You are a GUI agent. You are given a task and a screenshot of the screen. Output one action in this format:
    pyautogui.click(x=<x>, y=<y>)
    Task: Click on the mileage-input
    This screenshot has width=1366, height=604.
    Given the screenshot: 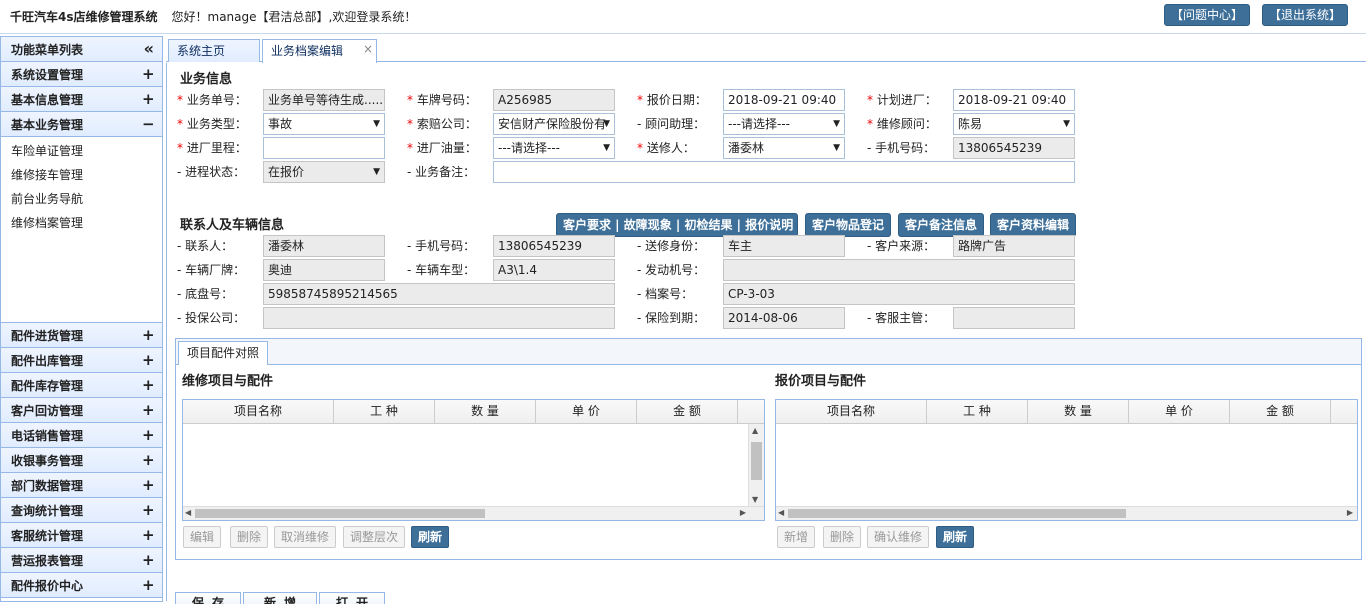 What is the action you would take?
    pyautogui.click(x=324, y=148)
    